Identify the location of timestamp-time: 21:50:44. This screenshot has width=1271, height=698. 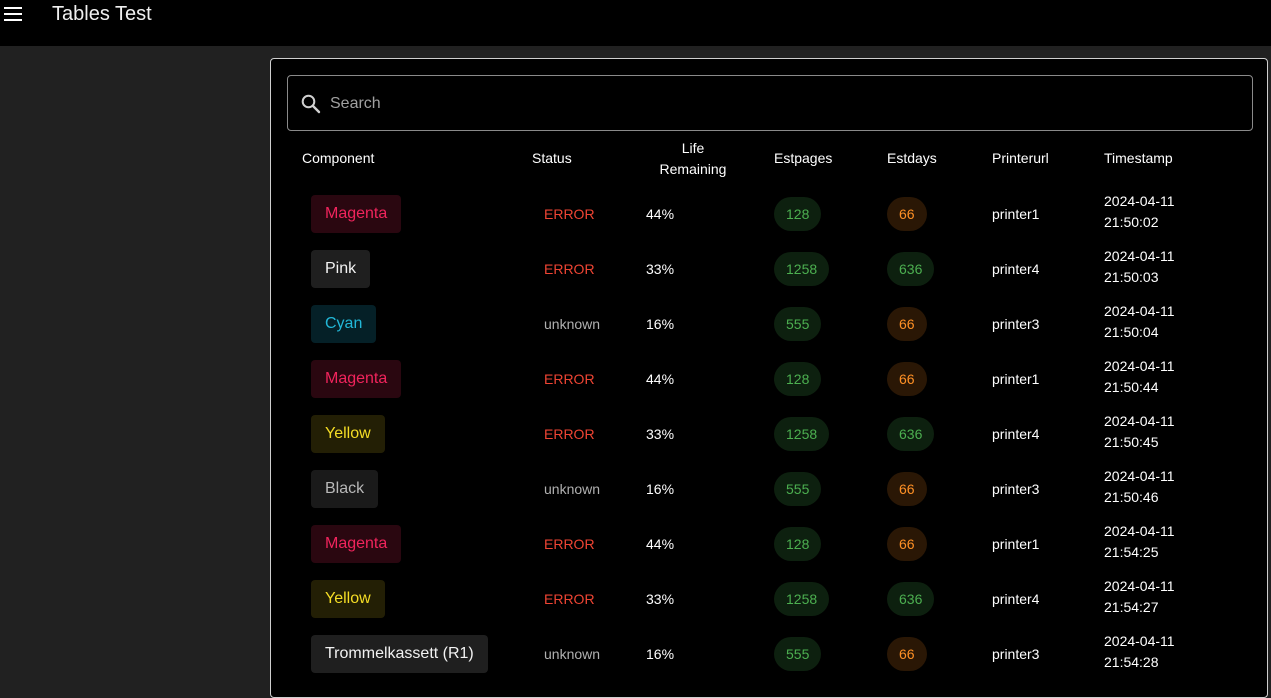
(1131, 387).